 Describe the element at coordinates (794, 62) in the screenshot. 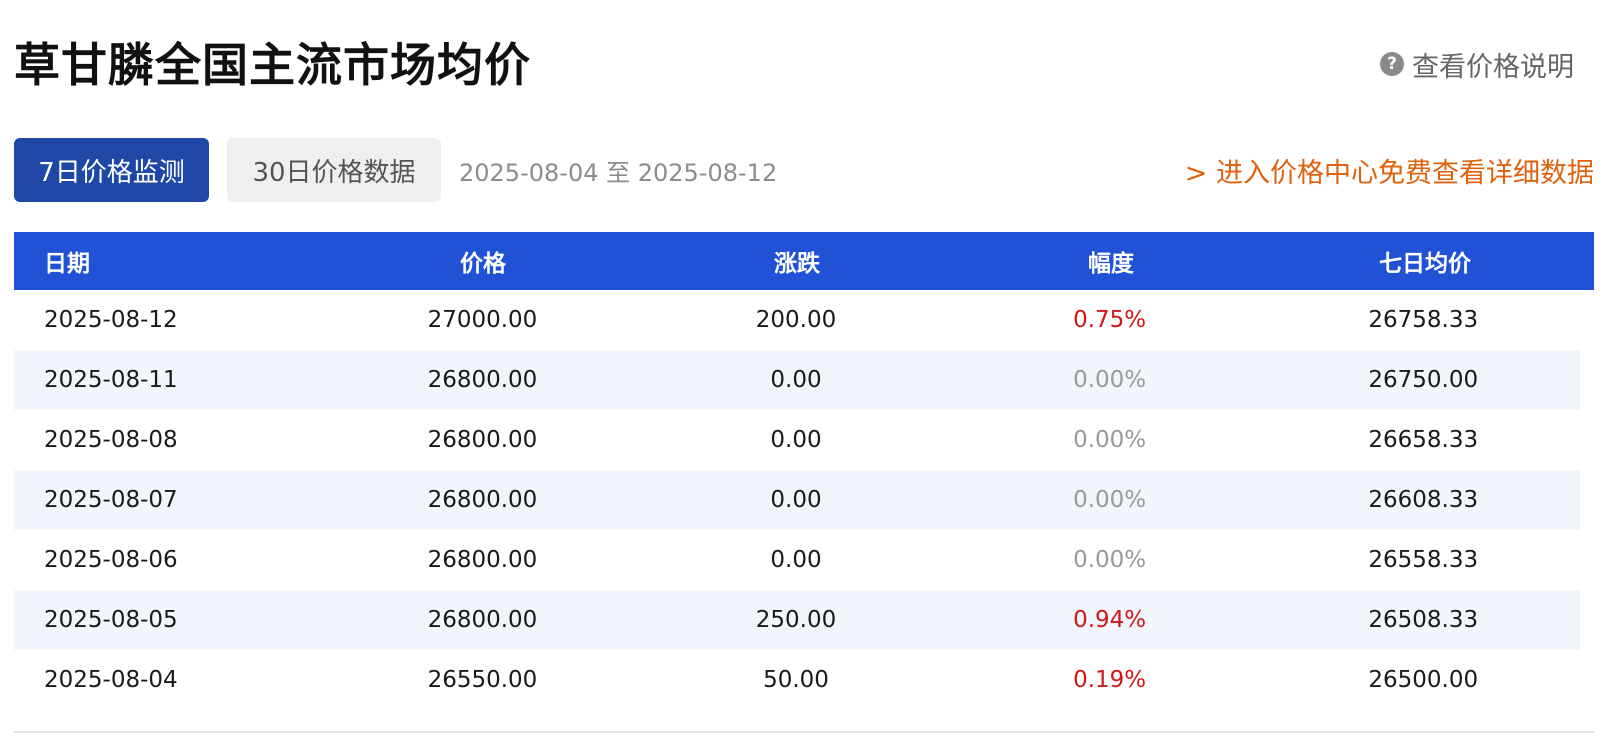

I see `page-header: 草甘膦全国主流市场均价 ? 查看价格说明` at that location.